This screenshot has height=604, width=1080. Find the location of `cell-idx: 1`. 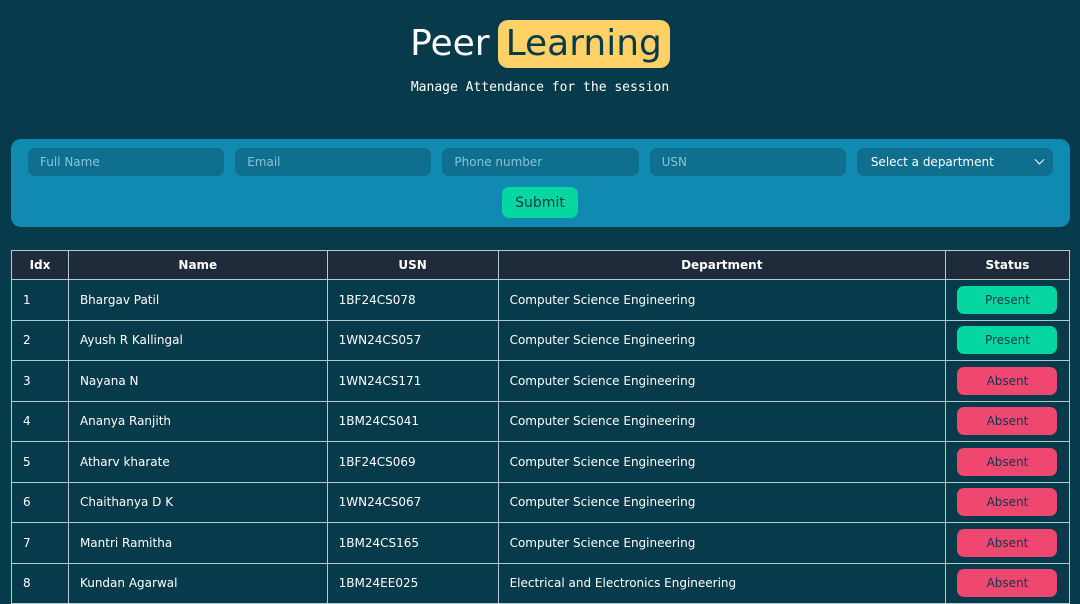

cell-idx: 1 is located at coordinates (40, 300).